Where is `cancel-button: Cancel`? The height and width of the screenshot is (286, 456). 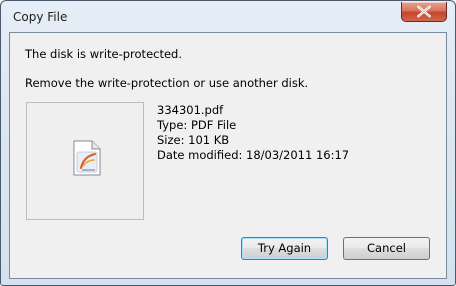
cancel-button: Cancel is located at coordinates (386, 248).